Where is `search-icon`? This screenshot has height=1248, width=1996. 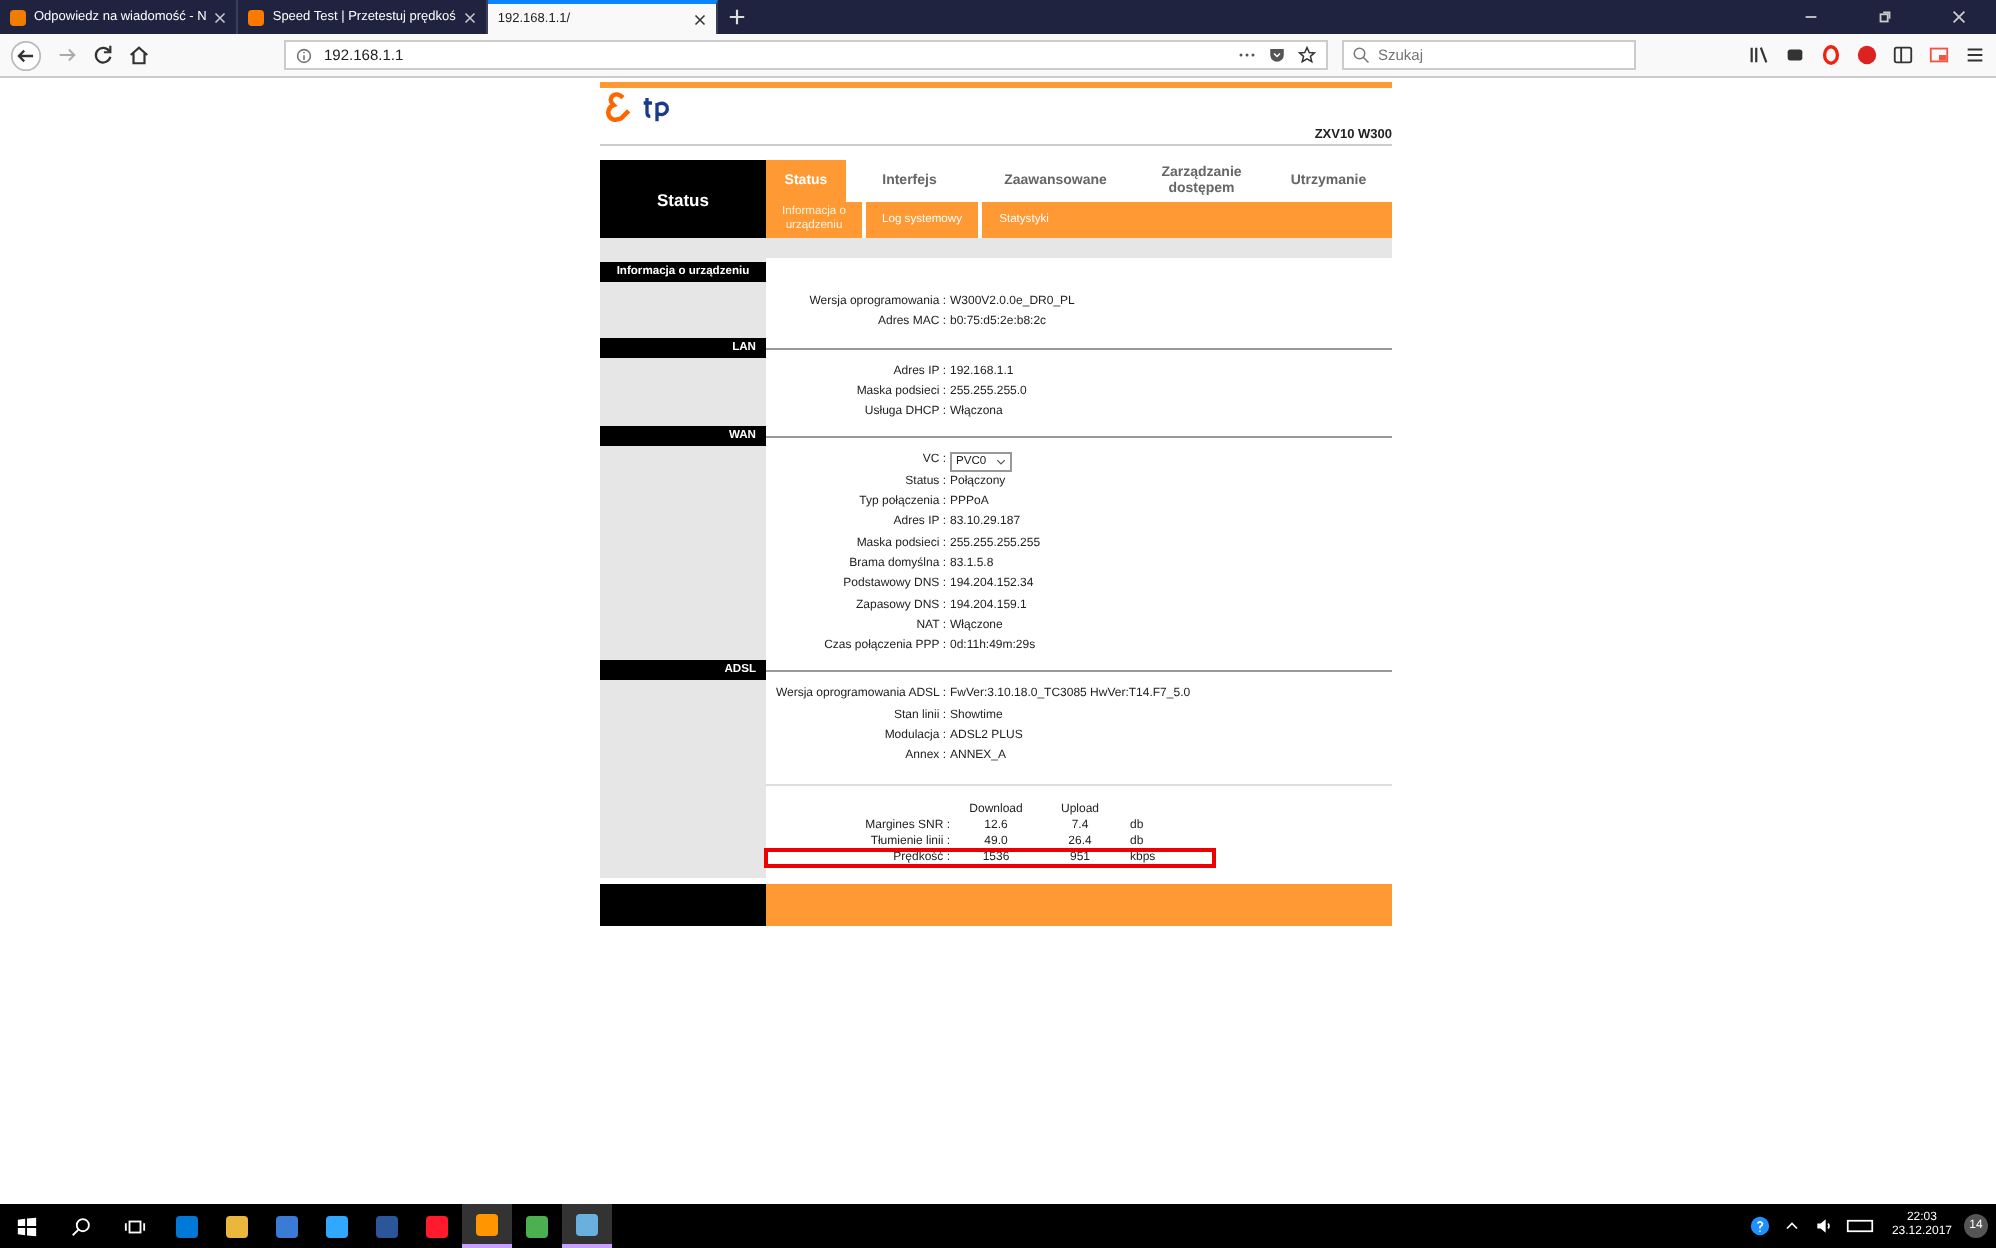 search-icon is located at coordinates (81, 1226).